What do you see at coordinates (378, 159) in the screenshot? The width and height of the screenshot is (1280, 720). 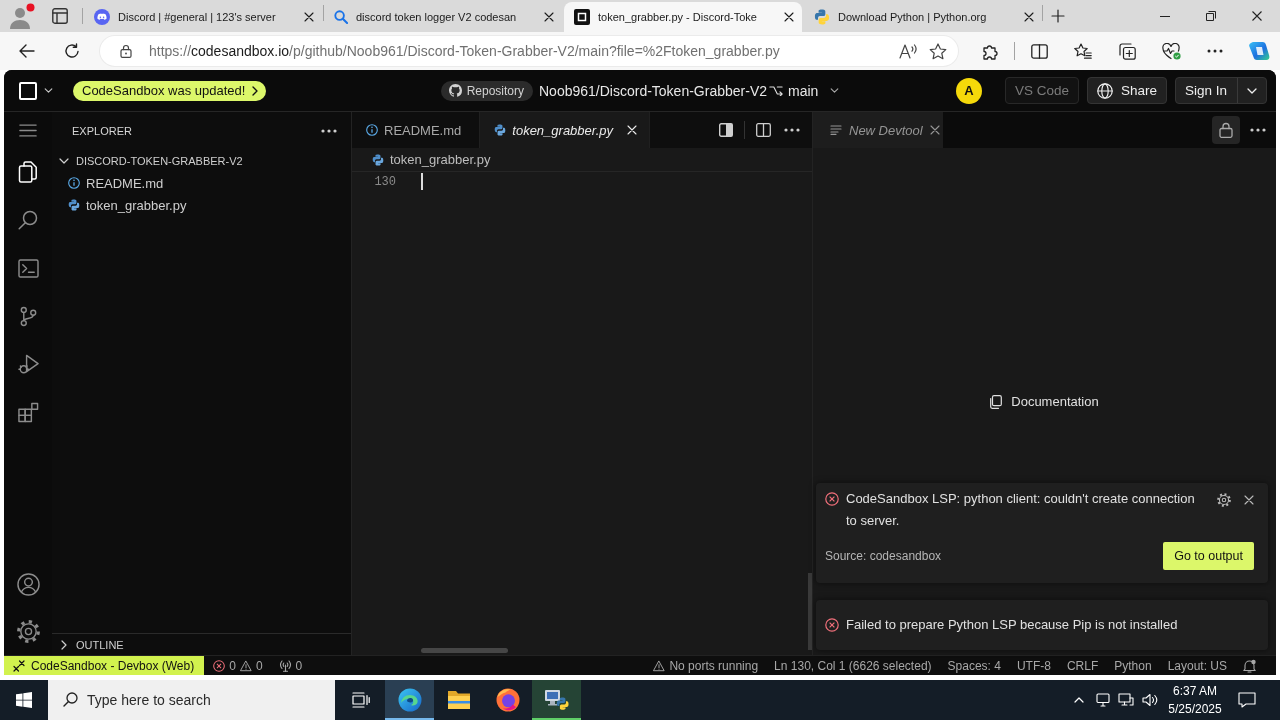 I see `python-file-icon` at bounding box center [378, 159].